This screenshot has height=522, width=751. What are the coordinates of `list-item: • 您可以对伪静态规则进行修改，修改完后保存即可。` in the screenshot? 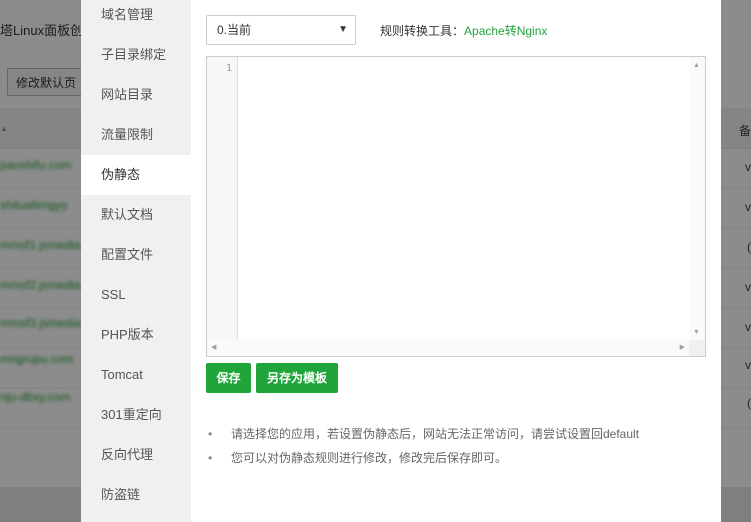 It's located at (422, 462).